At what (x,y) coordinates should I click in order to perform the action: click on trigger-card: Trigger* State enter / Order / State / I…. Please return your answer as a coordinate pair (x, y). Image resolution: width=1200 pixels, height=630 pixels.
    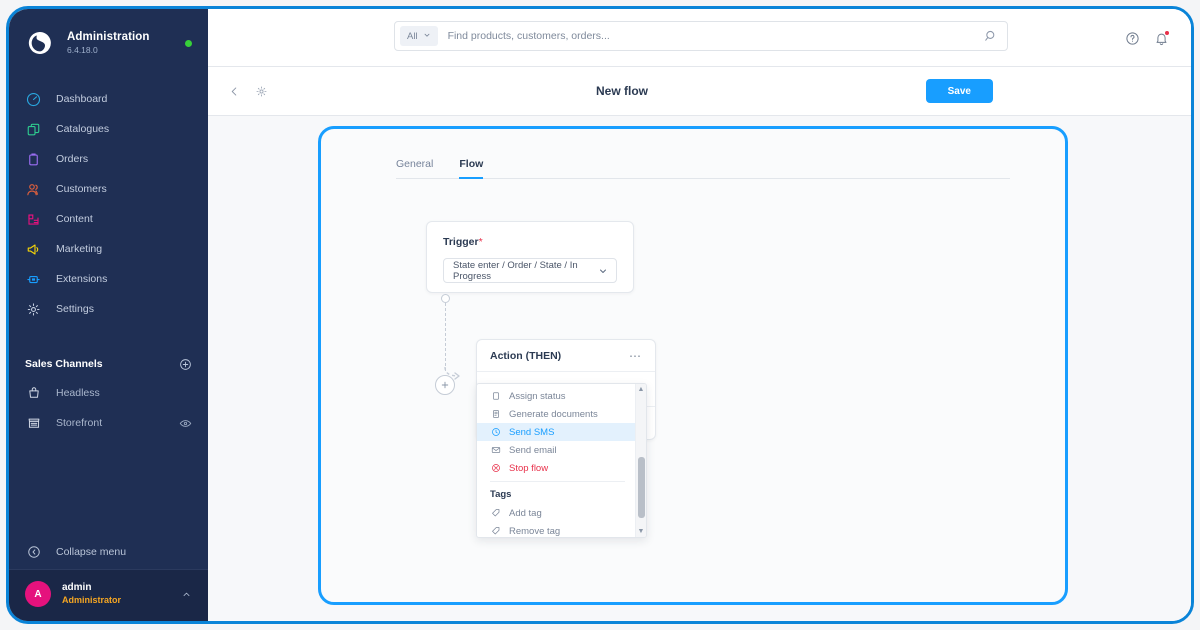
    Looking at the image, I should click on (530, 257).